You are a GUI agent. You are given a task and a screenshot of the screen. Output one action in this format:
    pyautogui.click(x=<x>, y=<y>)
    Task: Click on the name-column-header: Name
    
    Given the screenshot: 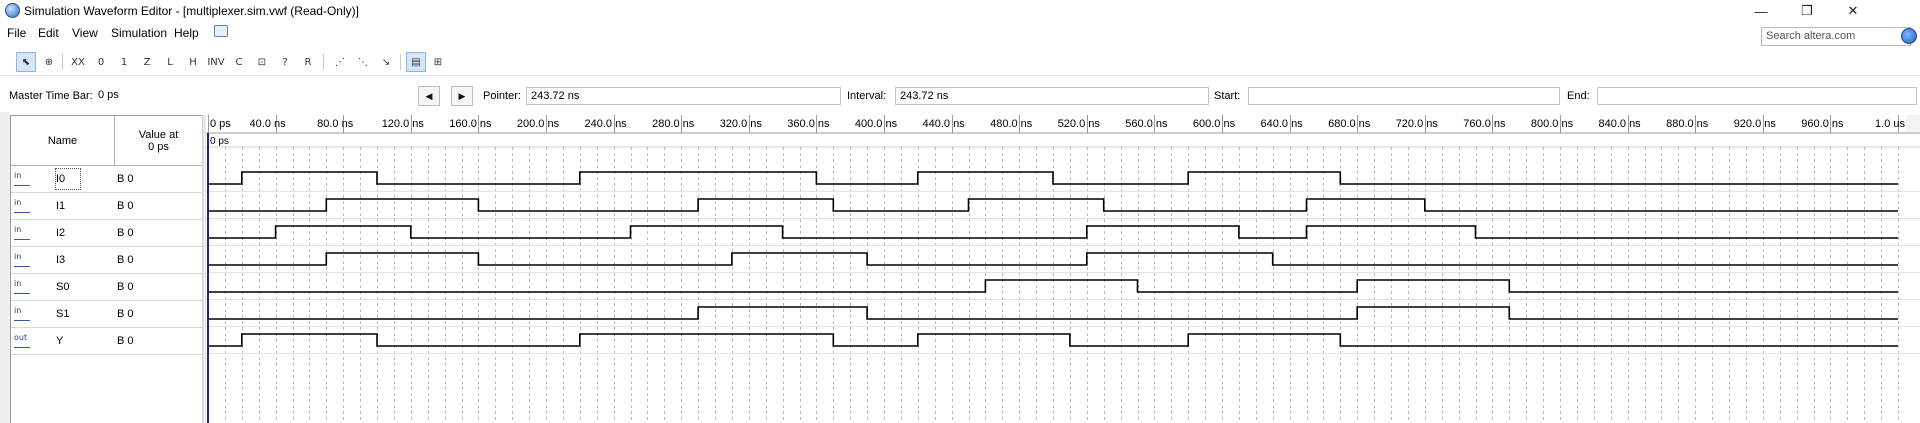 What is the action you would take?
    pyautogui.click(x=63, y=141)
    